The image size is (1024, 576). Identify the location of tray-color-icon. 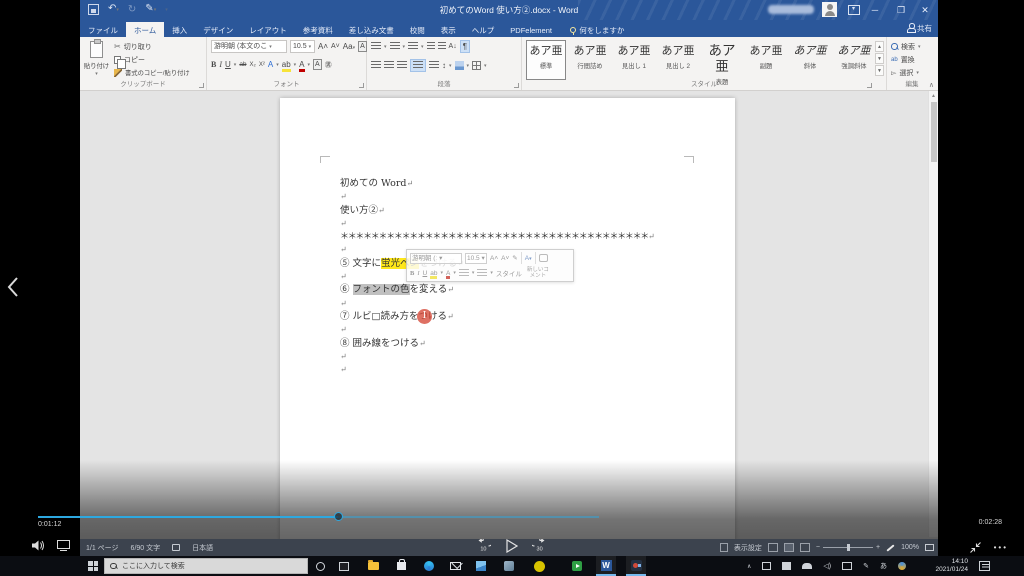
(902, 566).